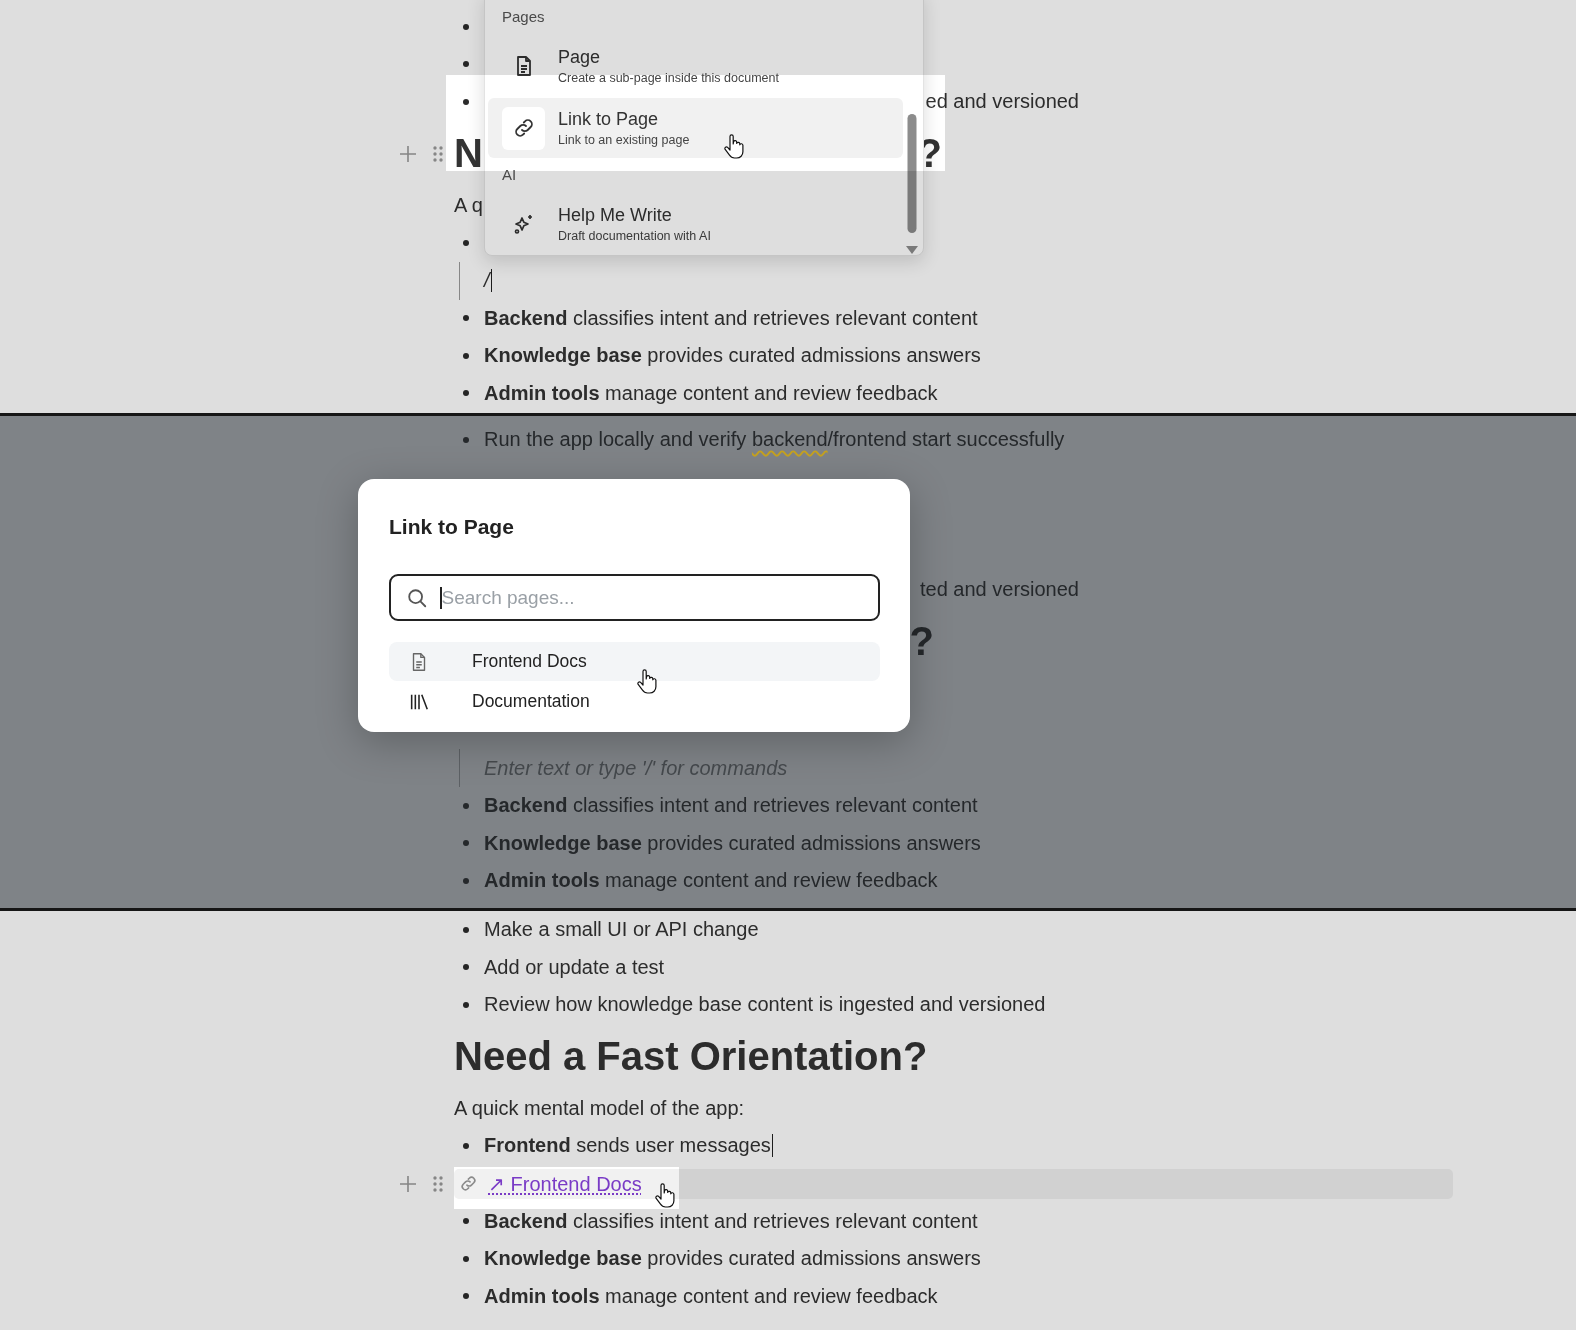 The width and height of the screenshot is (1576, 1330). Describe the element at coordinates (621, 930) in the screenshot. I see `list-item-text: Make a small UI or API change` at that location.